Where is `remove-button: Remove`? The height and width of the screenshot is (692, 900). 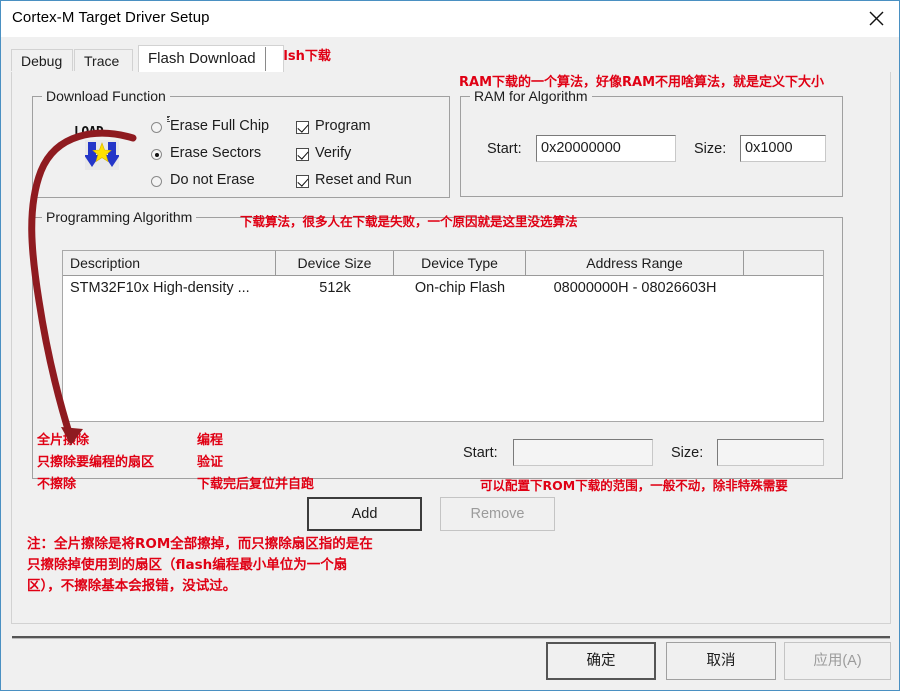
remove-button: Remove is located at coordinates (497, 514).